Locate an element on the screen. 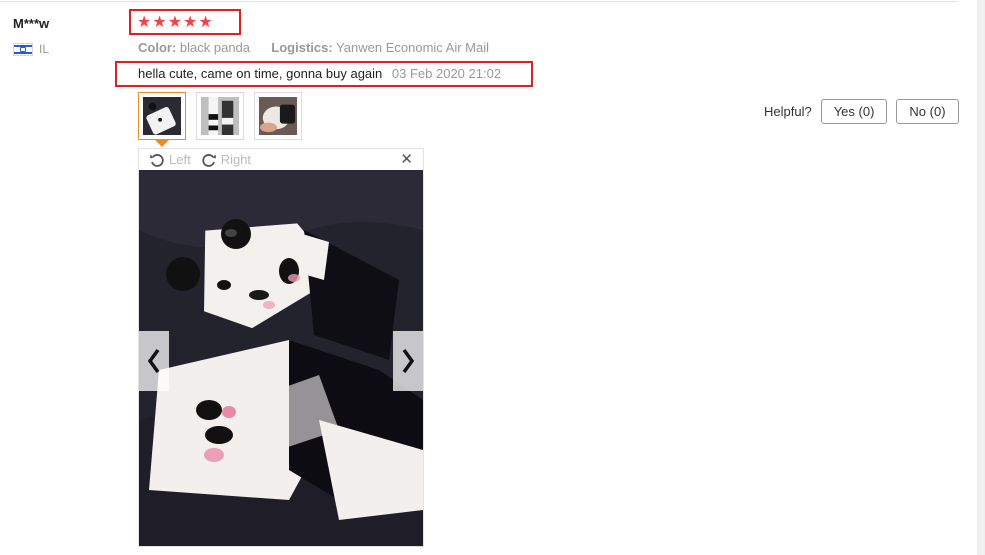 This screenshot has width=985, height=555. reviewer-country: IL is located at coordinates (31, 49).